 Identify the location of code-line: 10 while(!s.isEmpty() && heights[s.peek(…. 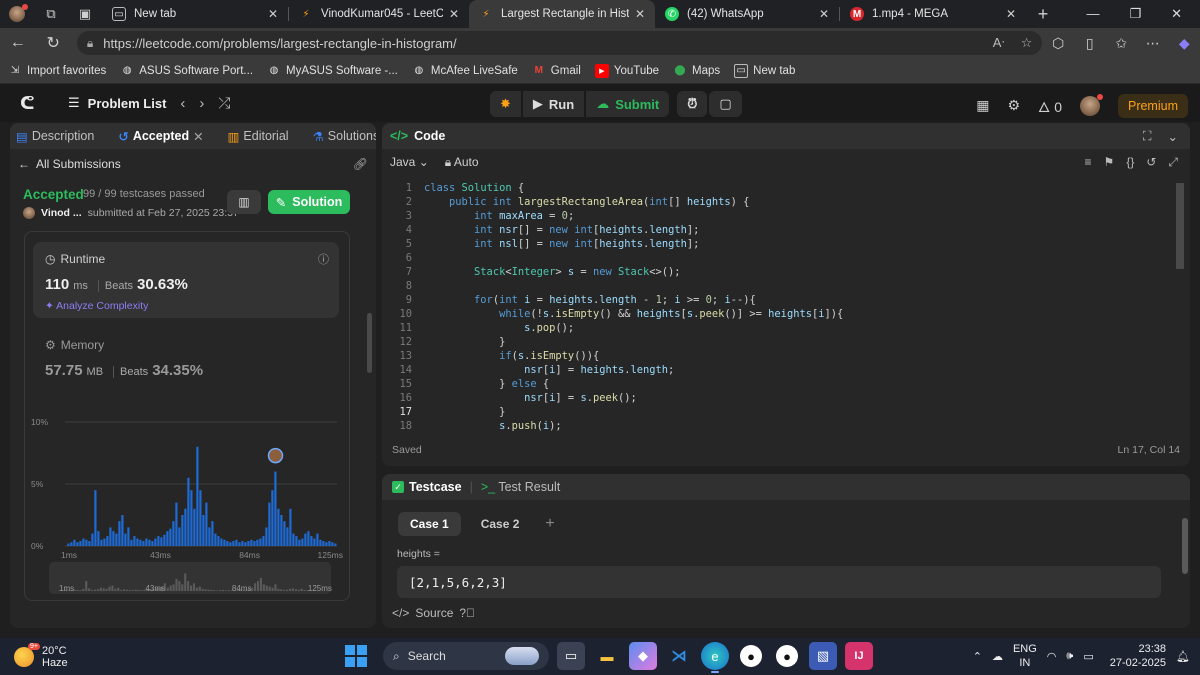
(786, 314).